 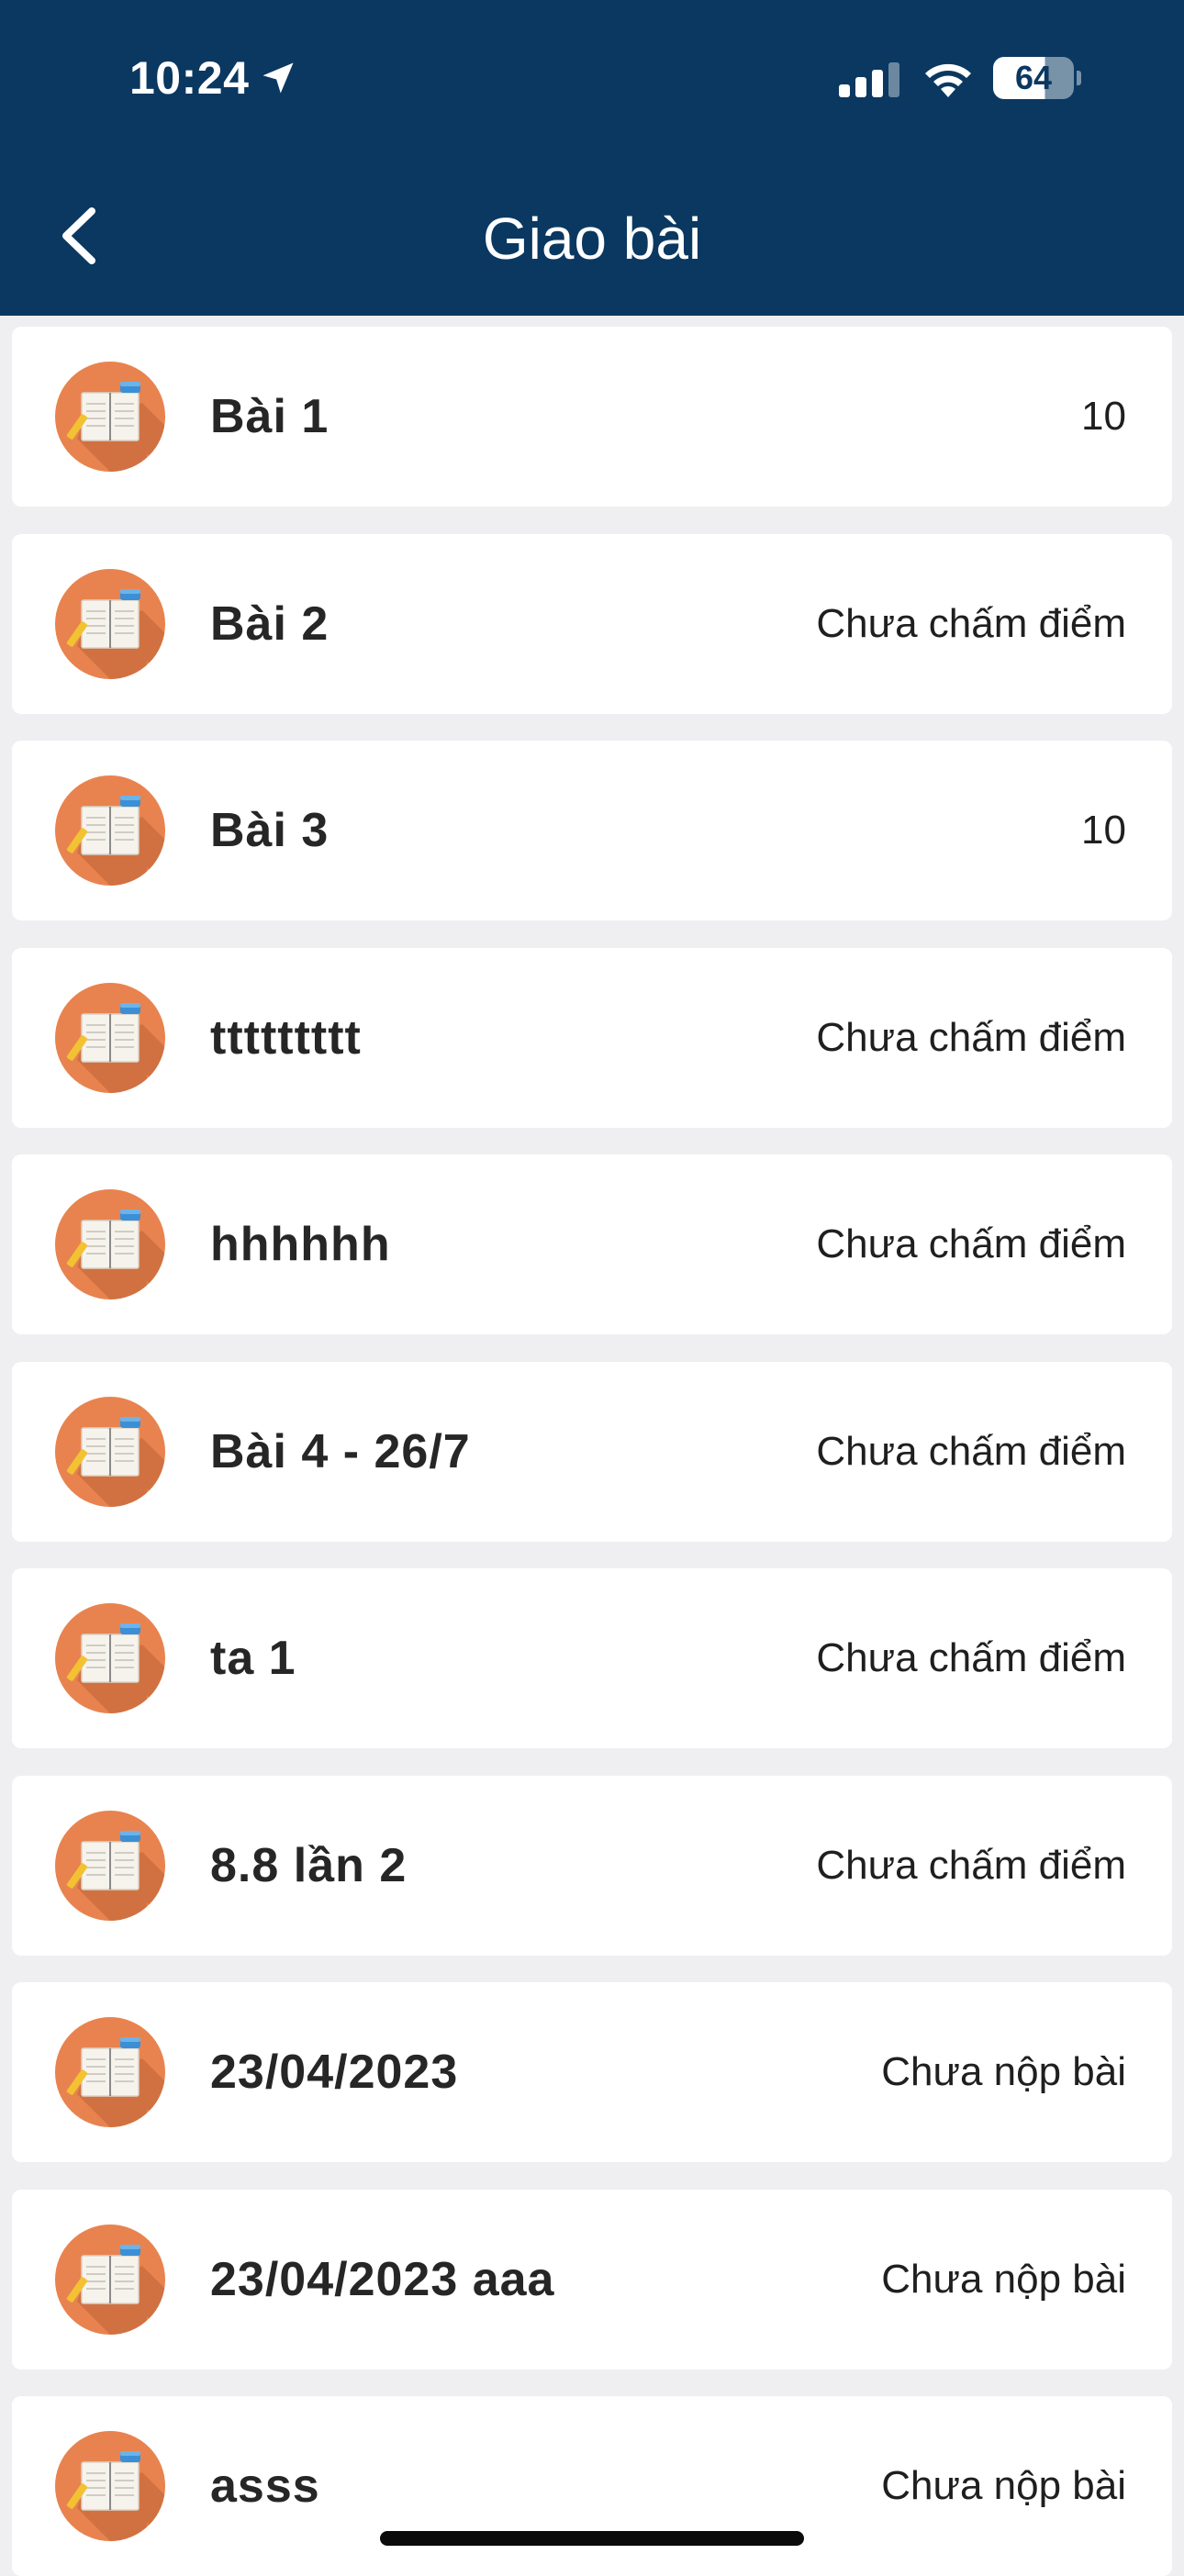 What do you see at coordinates (592, 417) in the screenshot?
I see `assignment-row: Bài 1 10` at bounding box center [592, 417].